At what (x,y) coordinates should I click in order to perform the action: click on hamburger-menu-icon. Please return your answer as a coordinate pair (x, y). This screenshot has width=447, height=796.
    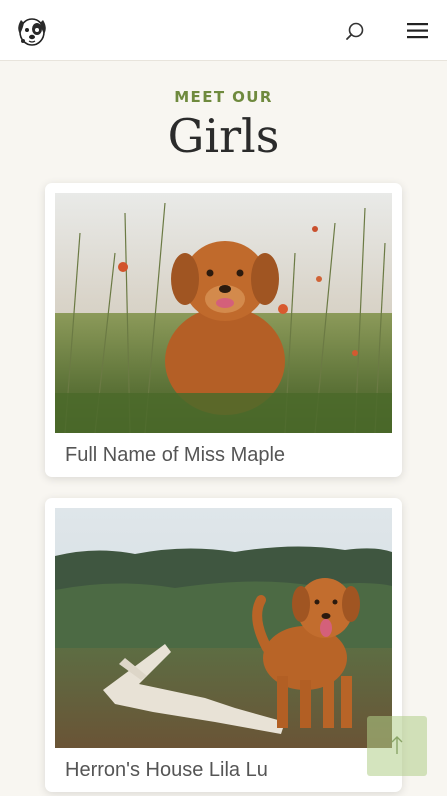
    Looking at the image, I should click on (418, 31).